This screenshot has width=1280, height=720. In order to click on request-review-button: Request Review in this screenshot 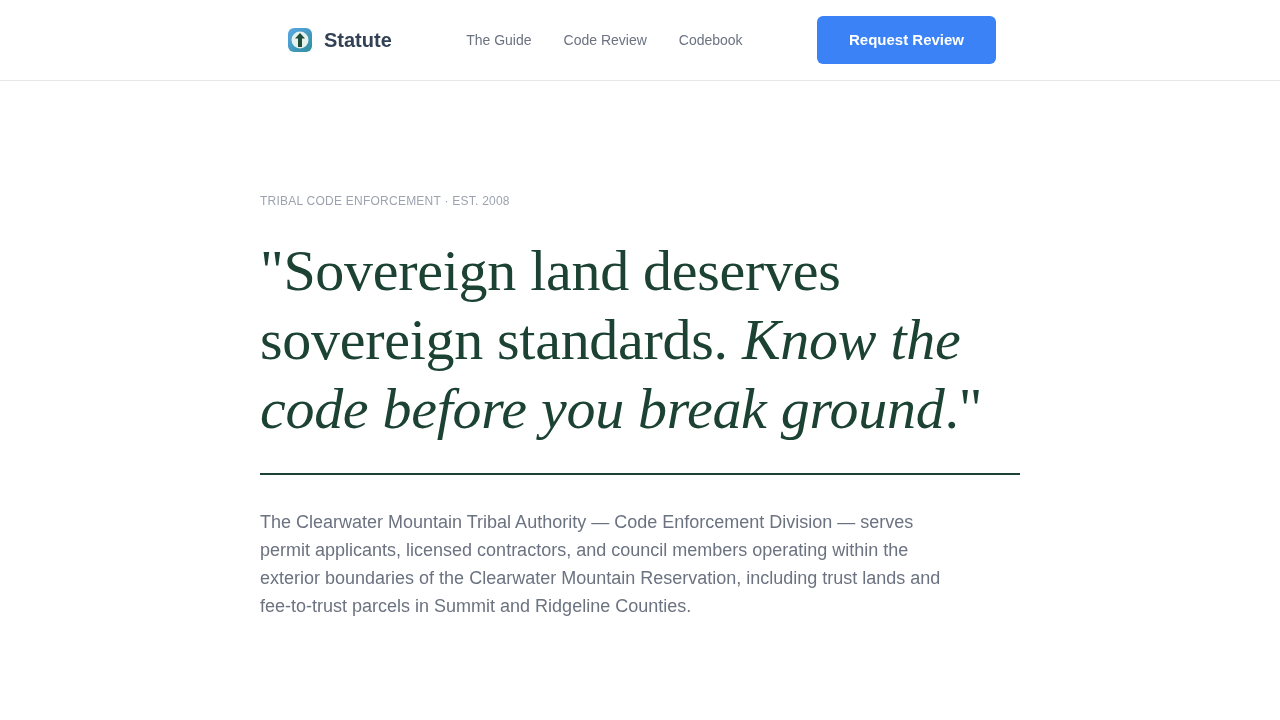, I will do `click(906, 40)`.